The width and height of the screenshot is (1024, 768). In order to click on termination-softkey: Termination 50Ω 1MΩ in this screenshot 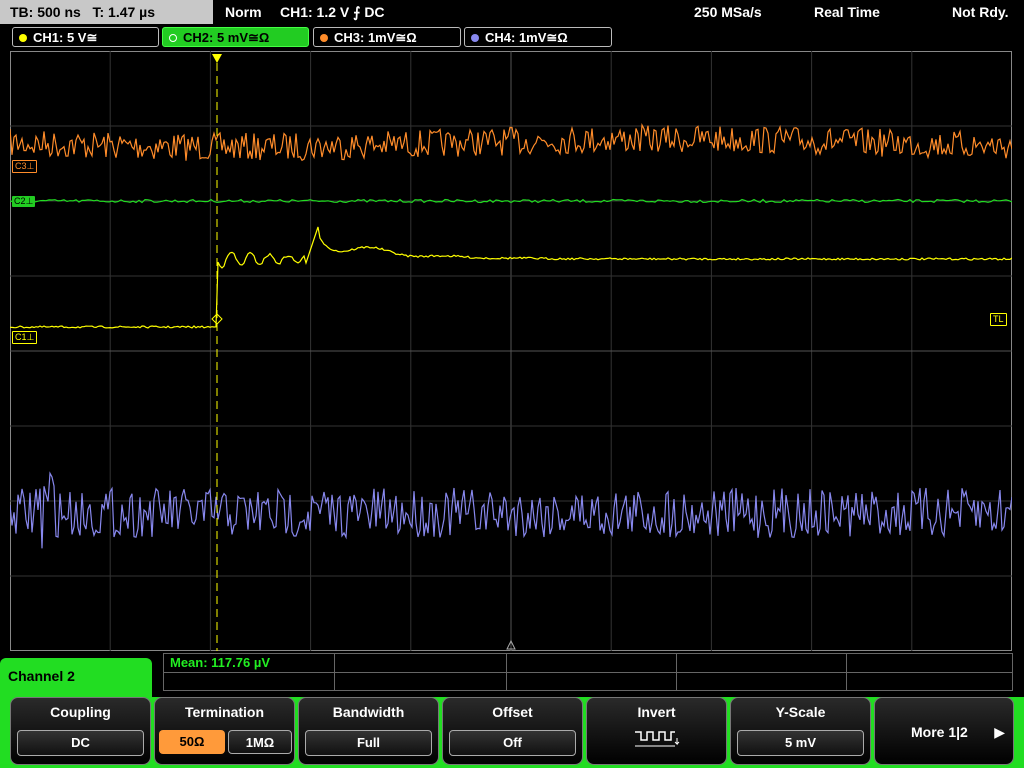, I will do `click(224, 731)`.